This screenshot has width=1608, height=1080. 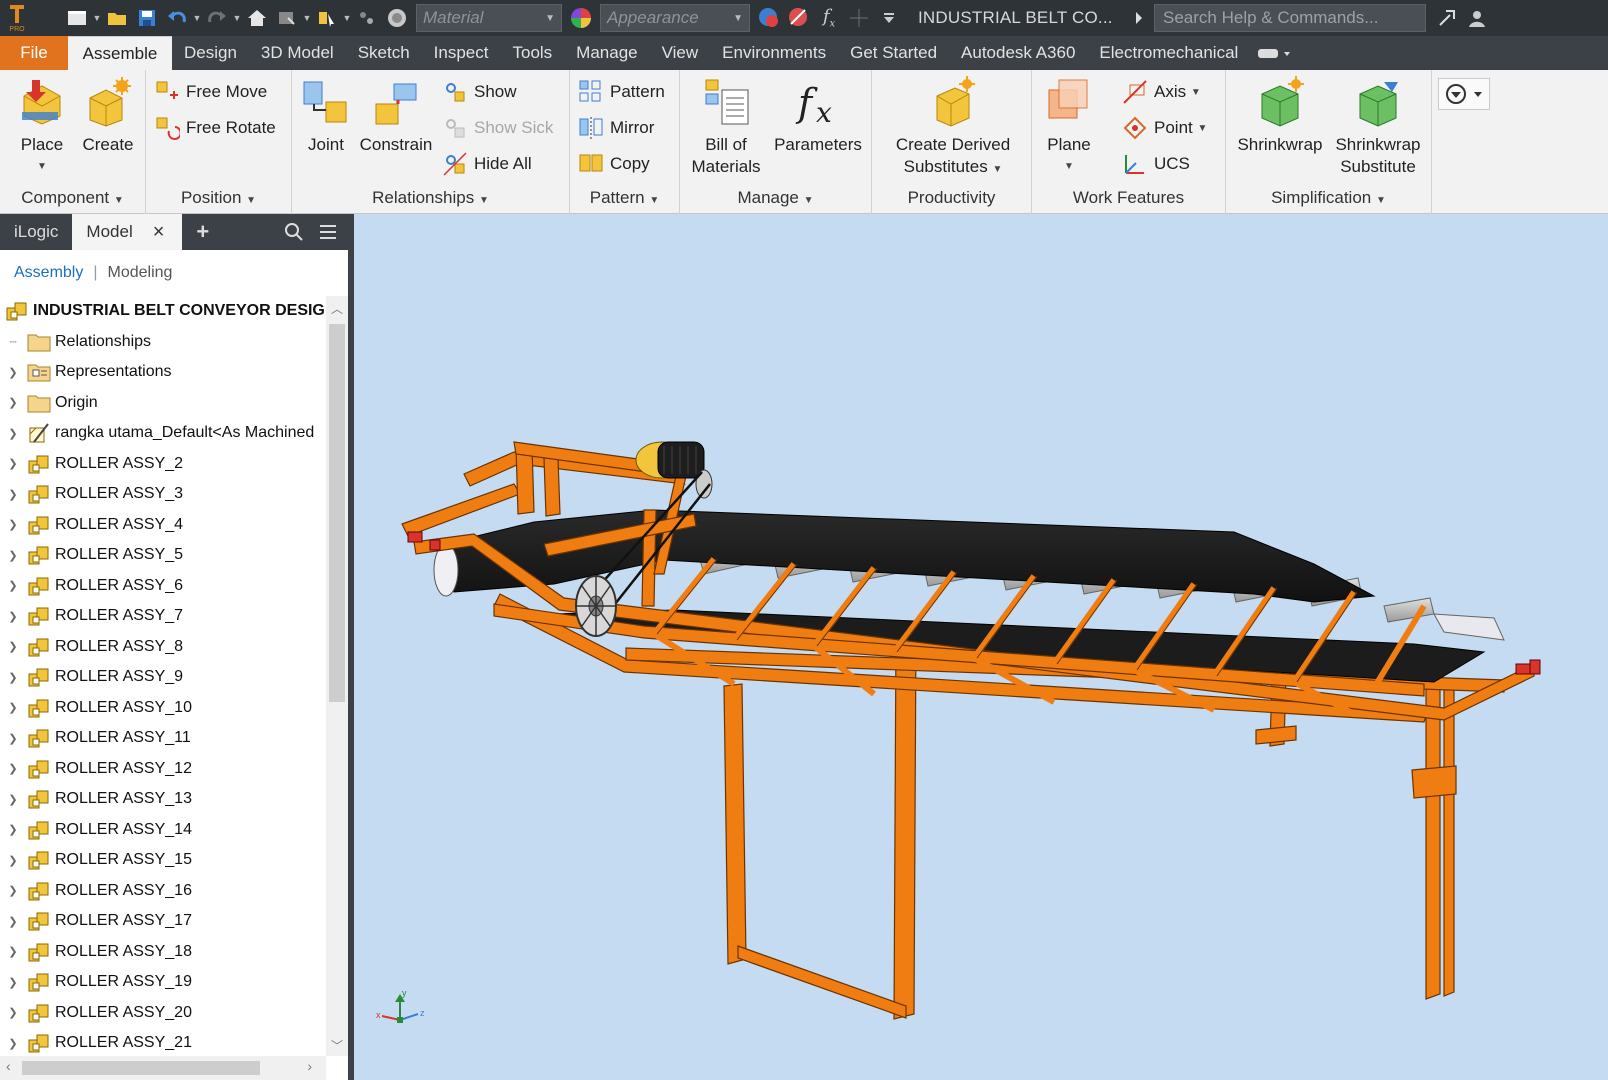 What do you see at coordinates (257, 18) in the screenshot?
I see `home-icon` at bounding box center [257, 18].